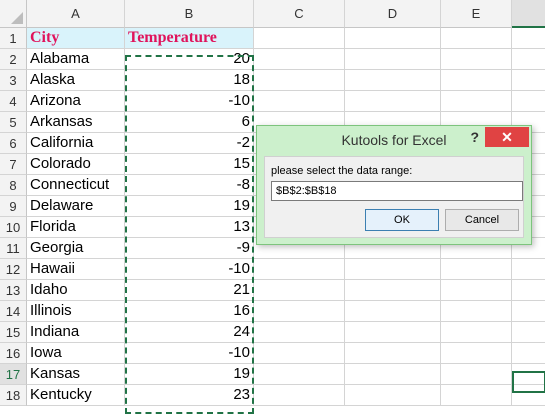  Describe the element at coordinates (189, 164) in the screenshot. I see `temperature-cell: 15` at that location.